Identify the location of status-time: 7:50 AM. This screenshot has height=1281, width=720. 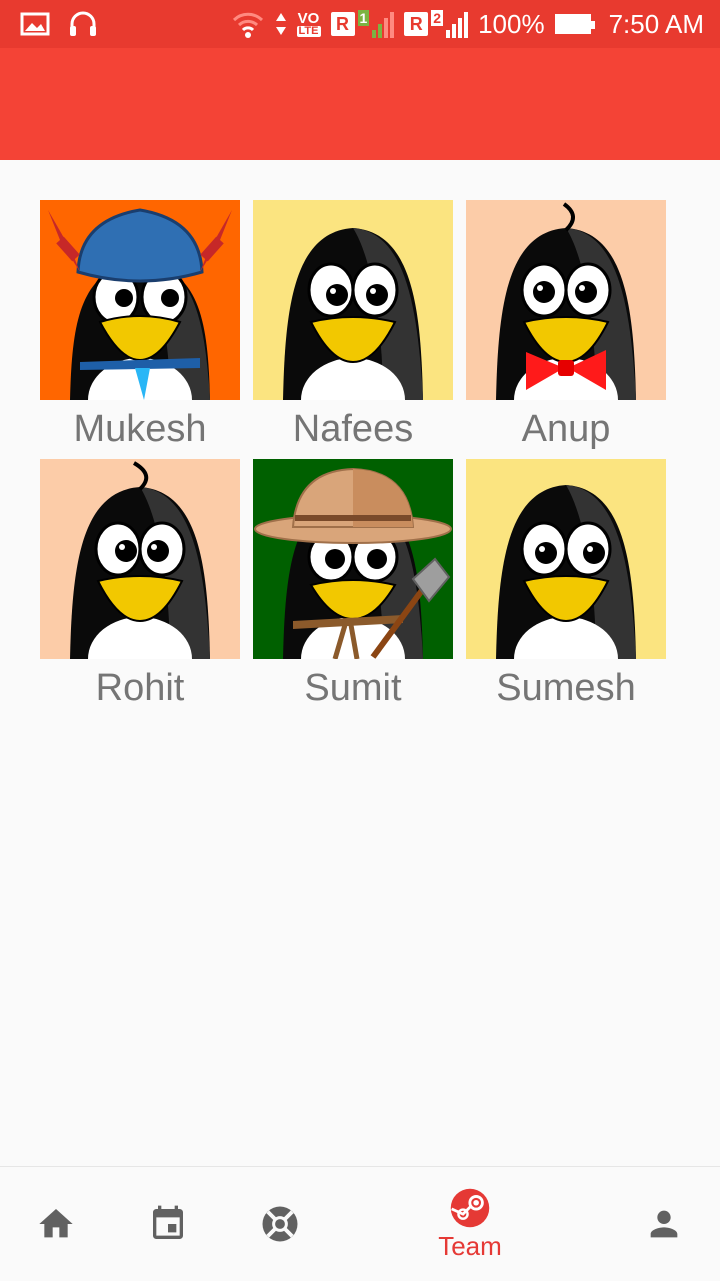
(656, 23).